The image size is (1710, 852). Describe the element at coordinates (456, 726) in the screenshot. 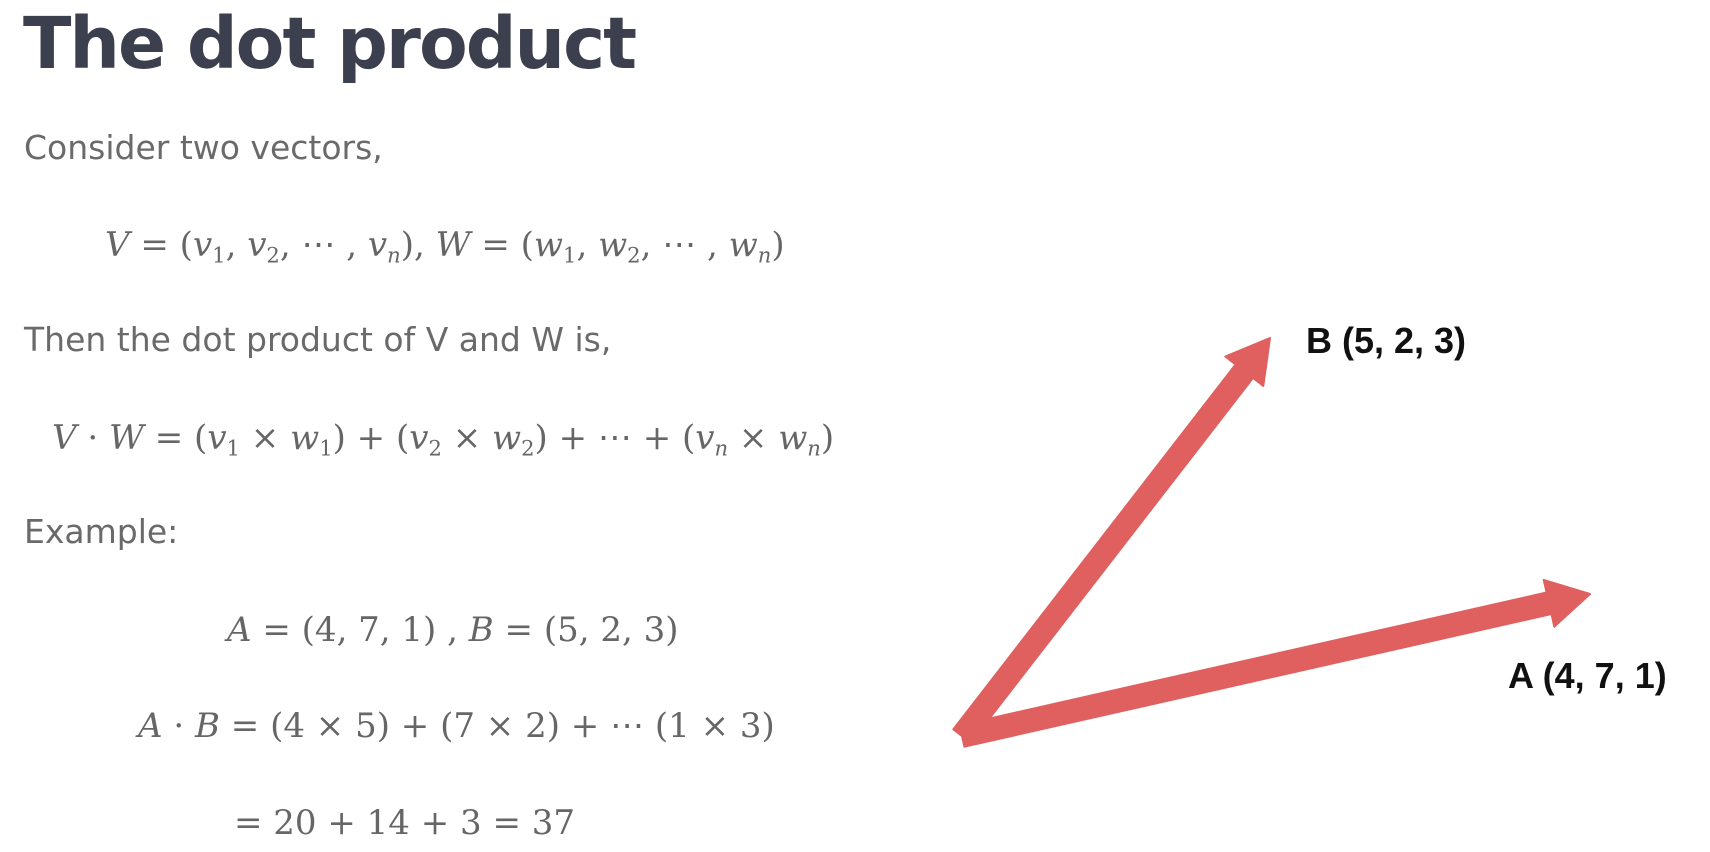

I see `example-product-formula: A · B = (4 × 5) + (7 × 2) + ⋯ (1 × 3)` at that location.